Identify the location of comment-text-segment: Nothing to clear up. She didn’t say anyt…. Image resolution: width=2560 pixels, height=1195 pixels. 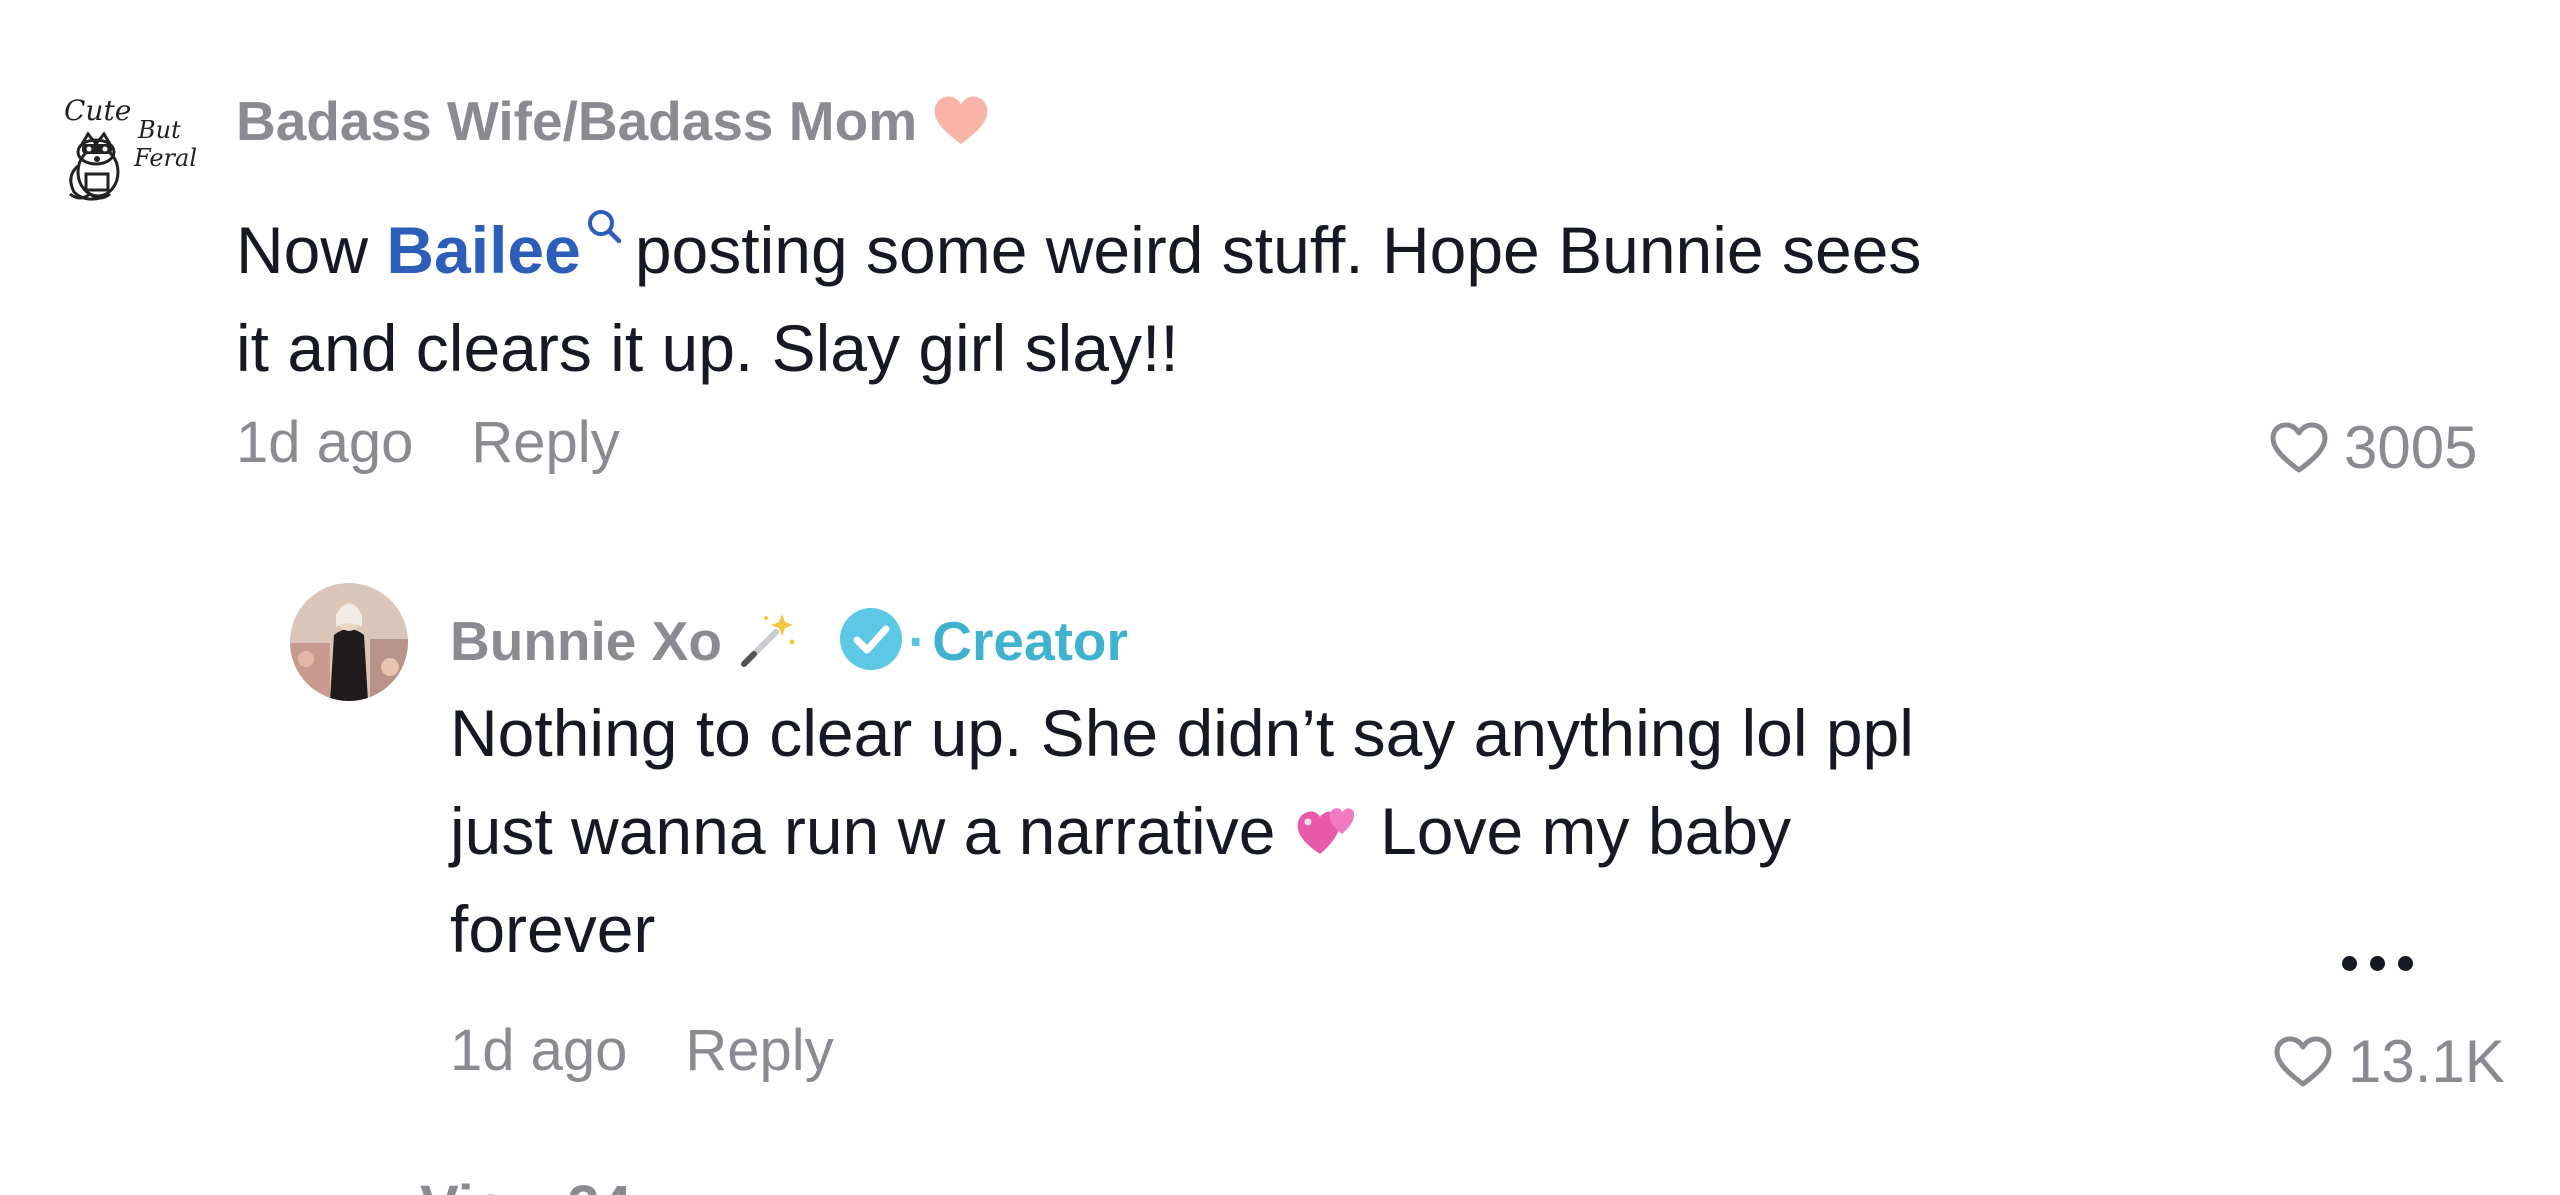
(1182, 733).